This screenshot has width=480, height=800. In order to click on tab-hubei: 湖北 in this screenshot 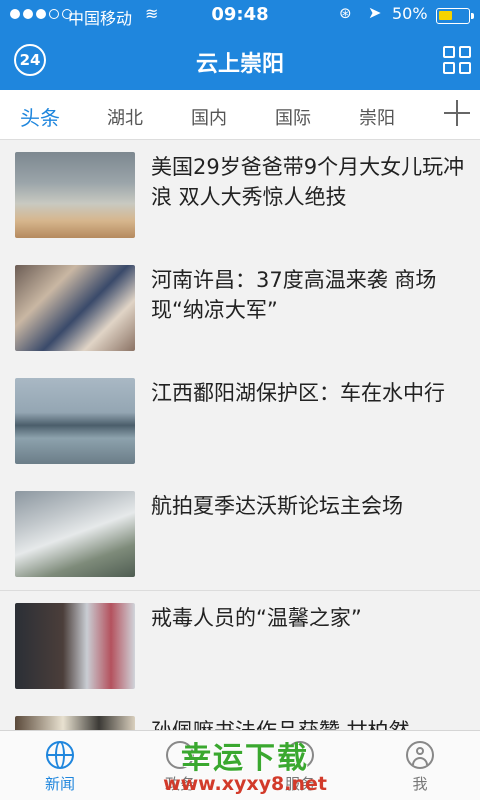, I will do `click(125, 117)`.